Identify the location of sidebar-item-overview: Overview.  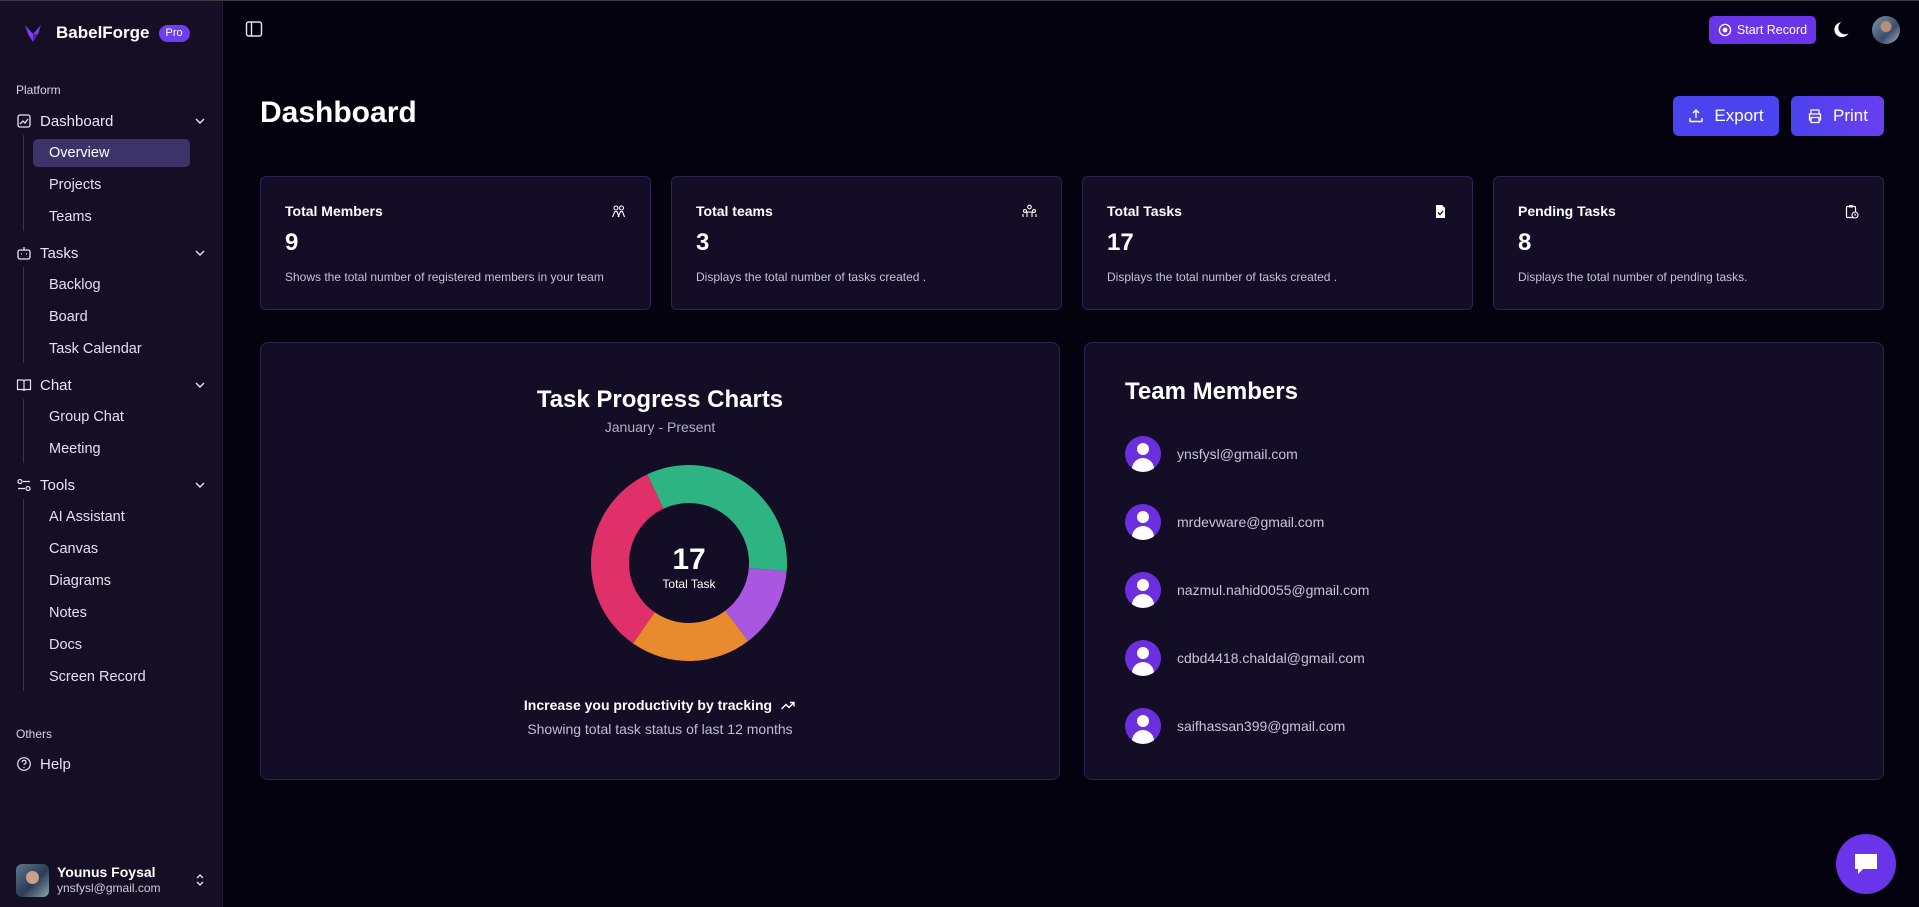
(111, 153).